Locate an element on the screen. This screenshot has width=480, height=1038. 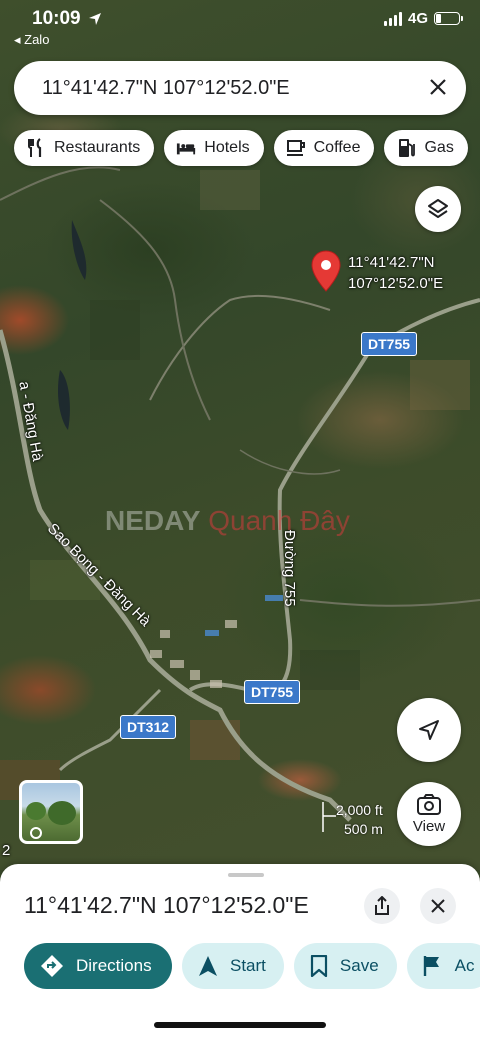
category-chips: Restaurants Hotels Coffee Gas is located at coordinates (241, 148).